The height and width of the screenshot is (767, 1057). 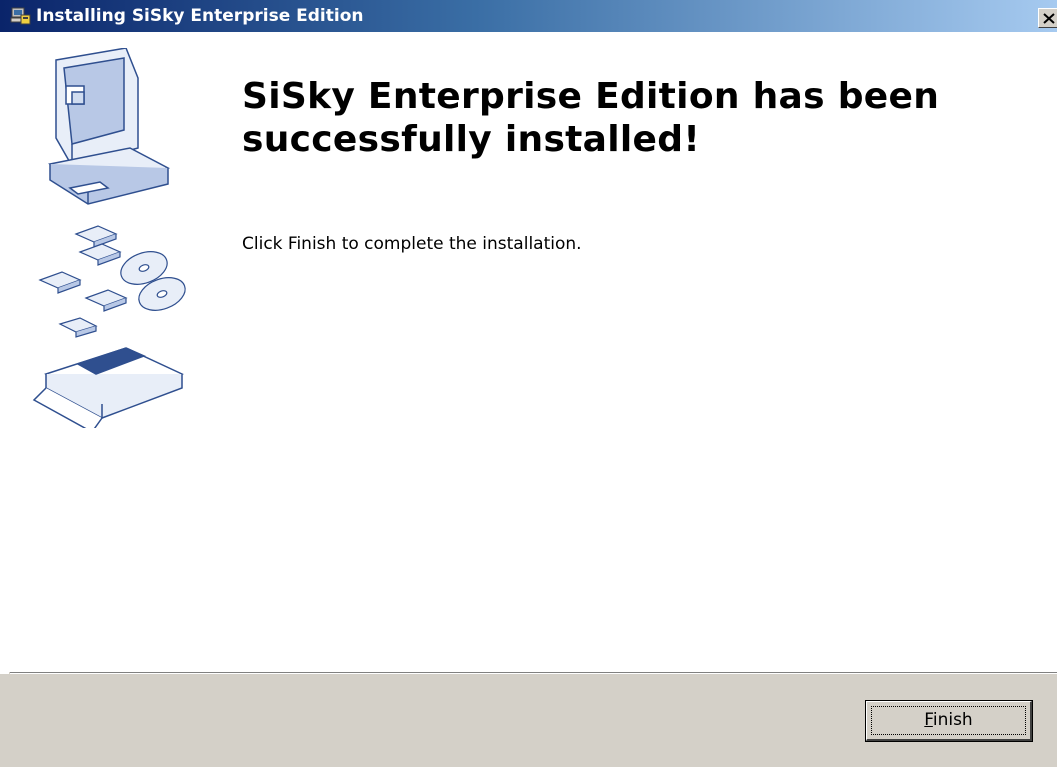 I want to click on close-icon, so click(x=1049, y=18).